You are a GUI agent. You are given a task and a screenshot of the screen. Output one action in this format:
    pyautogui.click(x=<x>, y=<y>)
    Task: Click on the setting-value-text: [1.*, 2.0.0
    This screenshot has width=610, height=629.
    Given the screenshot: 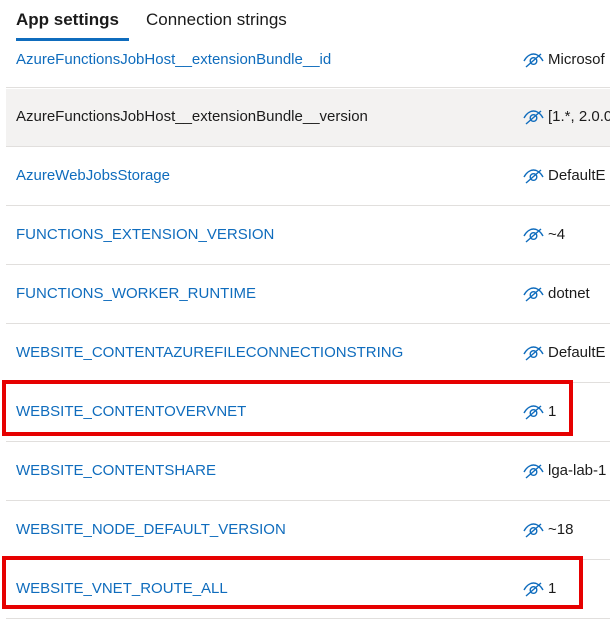 What is the action you would take?
    pyautogui.click(x=579, y=116)
    